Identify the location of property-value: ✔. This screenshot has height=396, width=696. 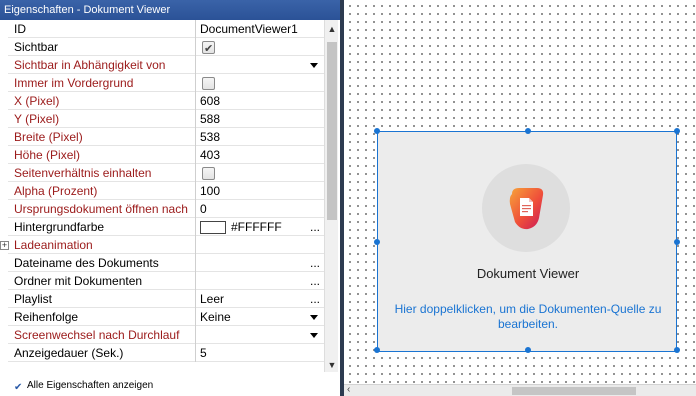
(260, 47).